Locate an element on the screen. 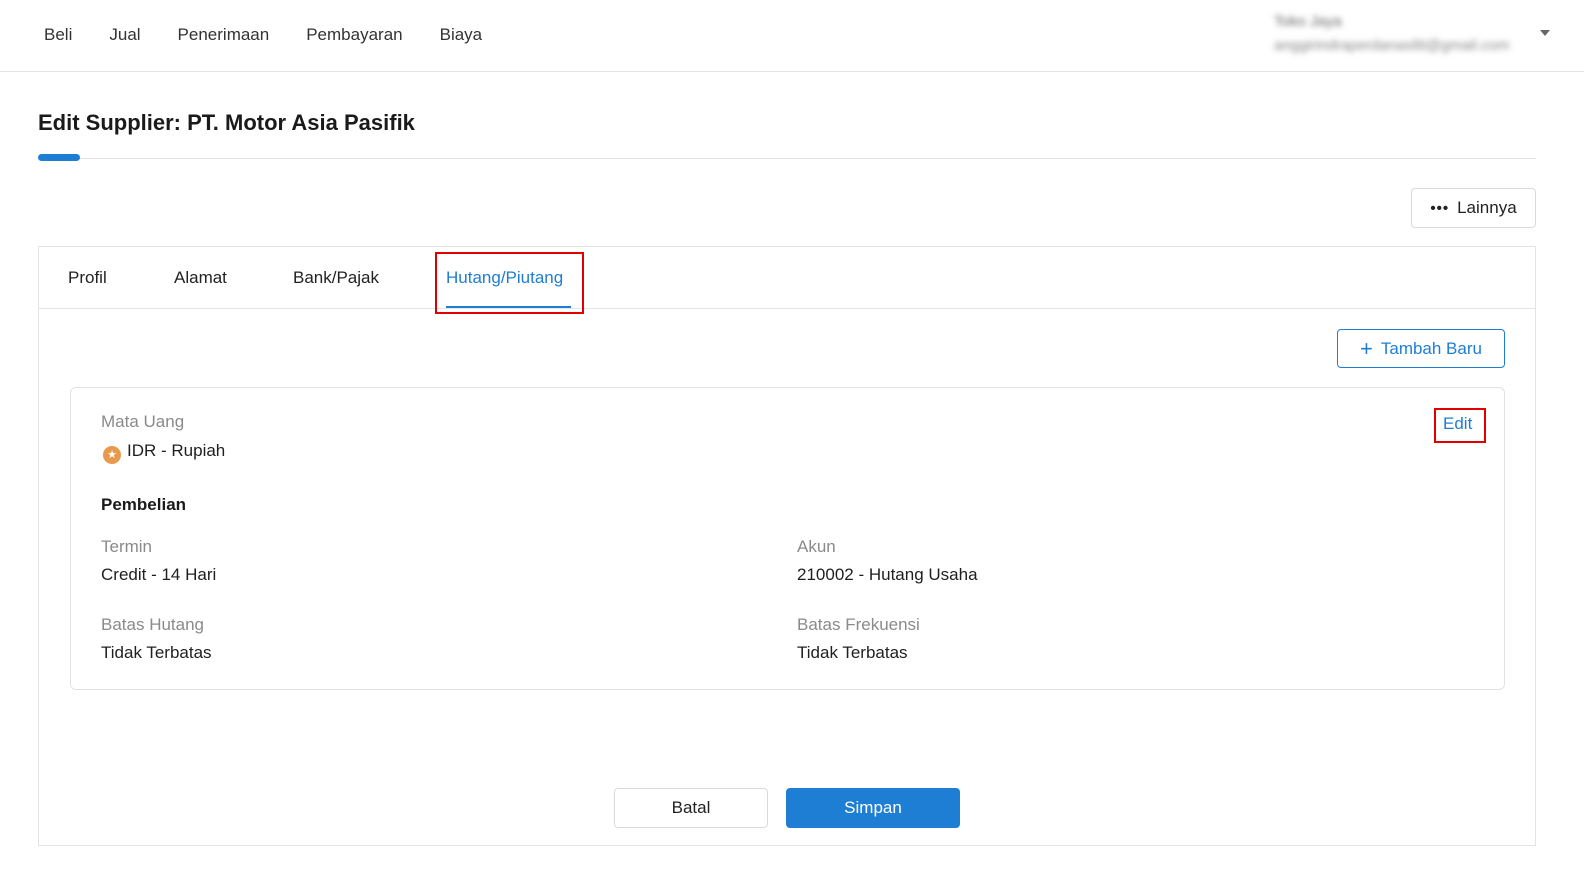 This screenshot has height=883, width=1584. more-options-label: Lainnya is located at coordinates (1487, 207).